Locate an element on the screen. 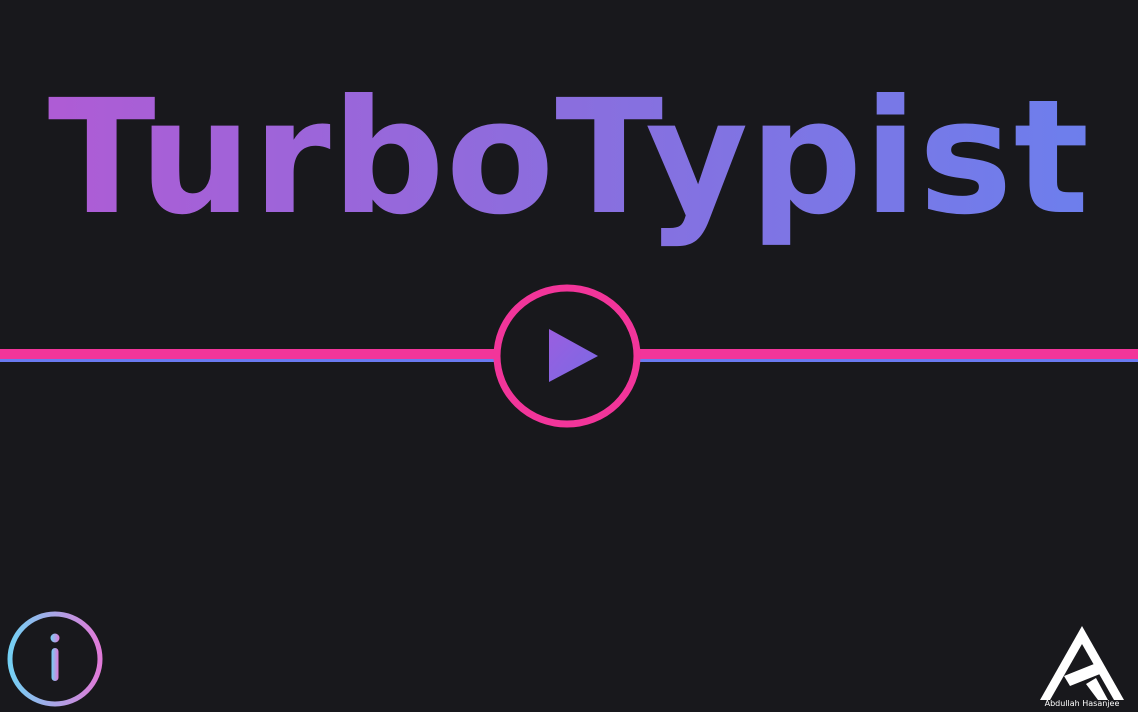 The image size is (1138, 712). author-name: Abdullah Hasanjee is located at coordinates (1082, 703).